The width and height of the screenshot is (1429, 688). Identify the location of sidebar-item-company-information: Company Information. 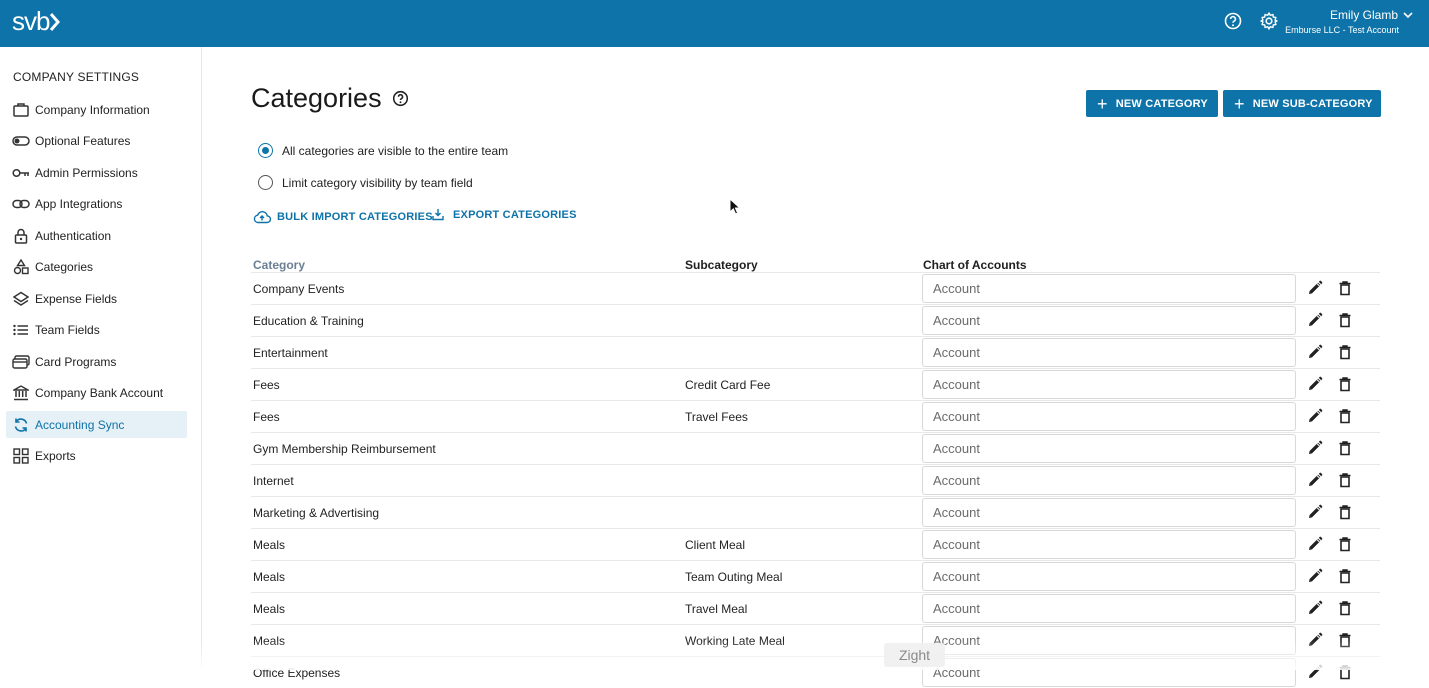
(96, 109).